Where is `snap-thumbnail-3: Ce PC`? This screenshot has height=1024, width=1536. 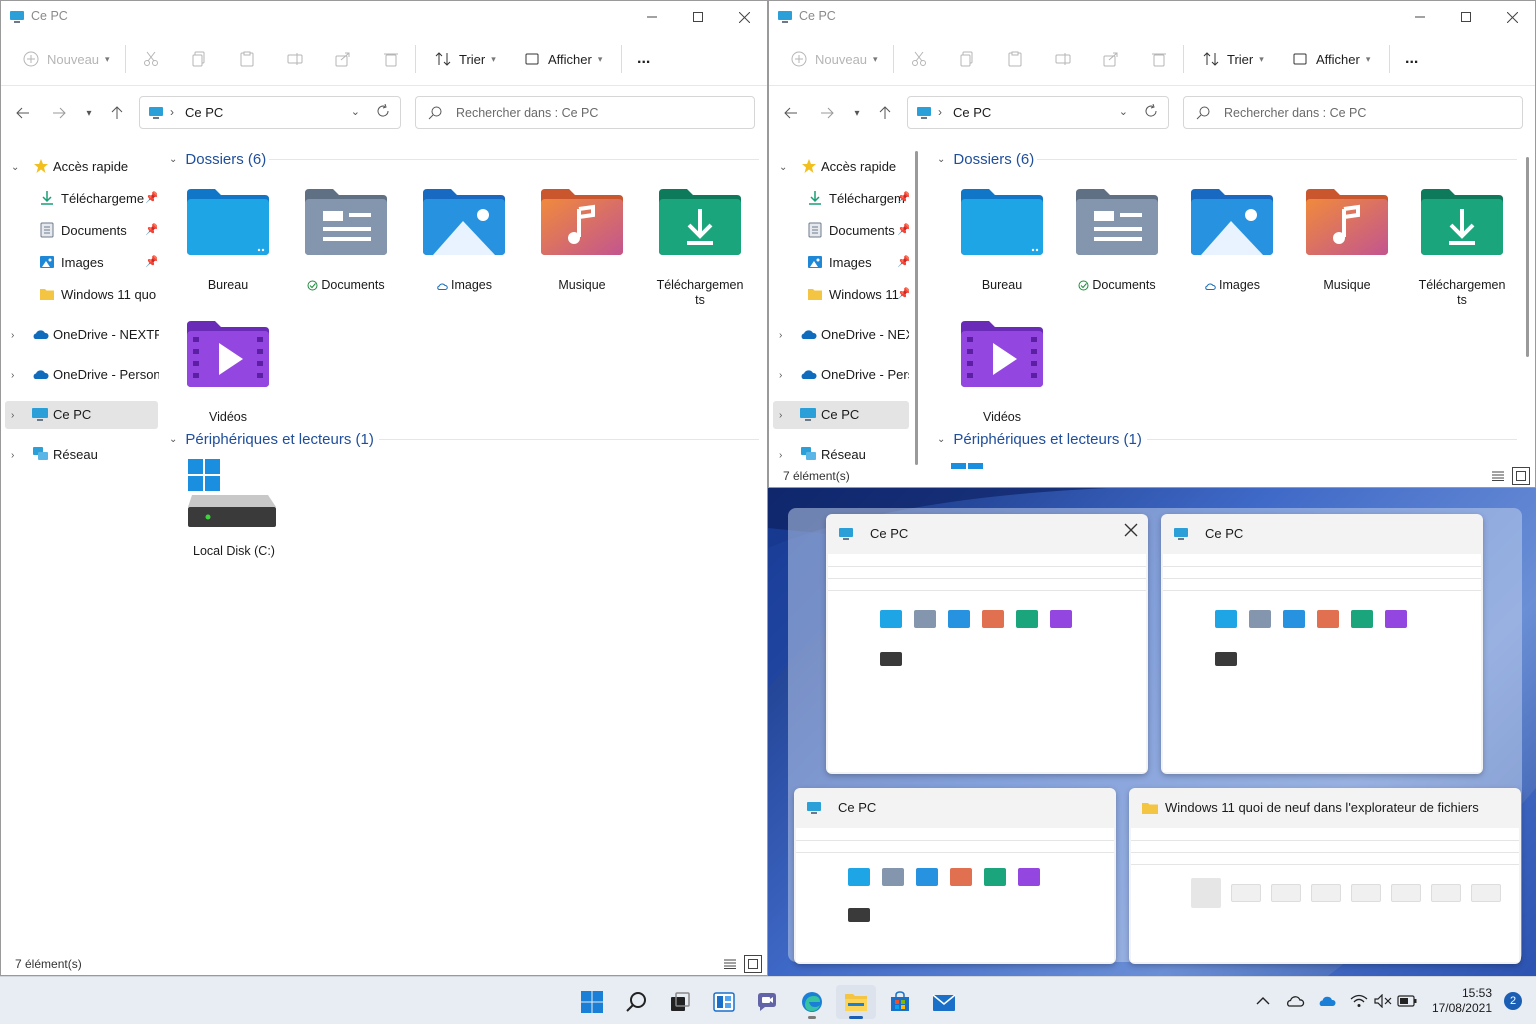 snap-thumbnail-3: Ce PC is located at coordinates (955, 876).